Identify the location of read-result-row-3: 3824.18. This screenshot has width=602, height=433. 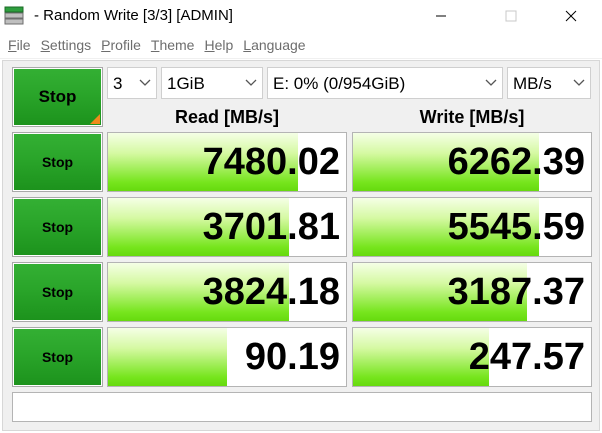
(227, 292).